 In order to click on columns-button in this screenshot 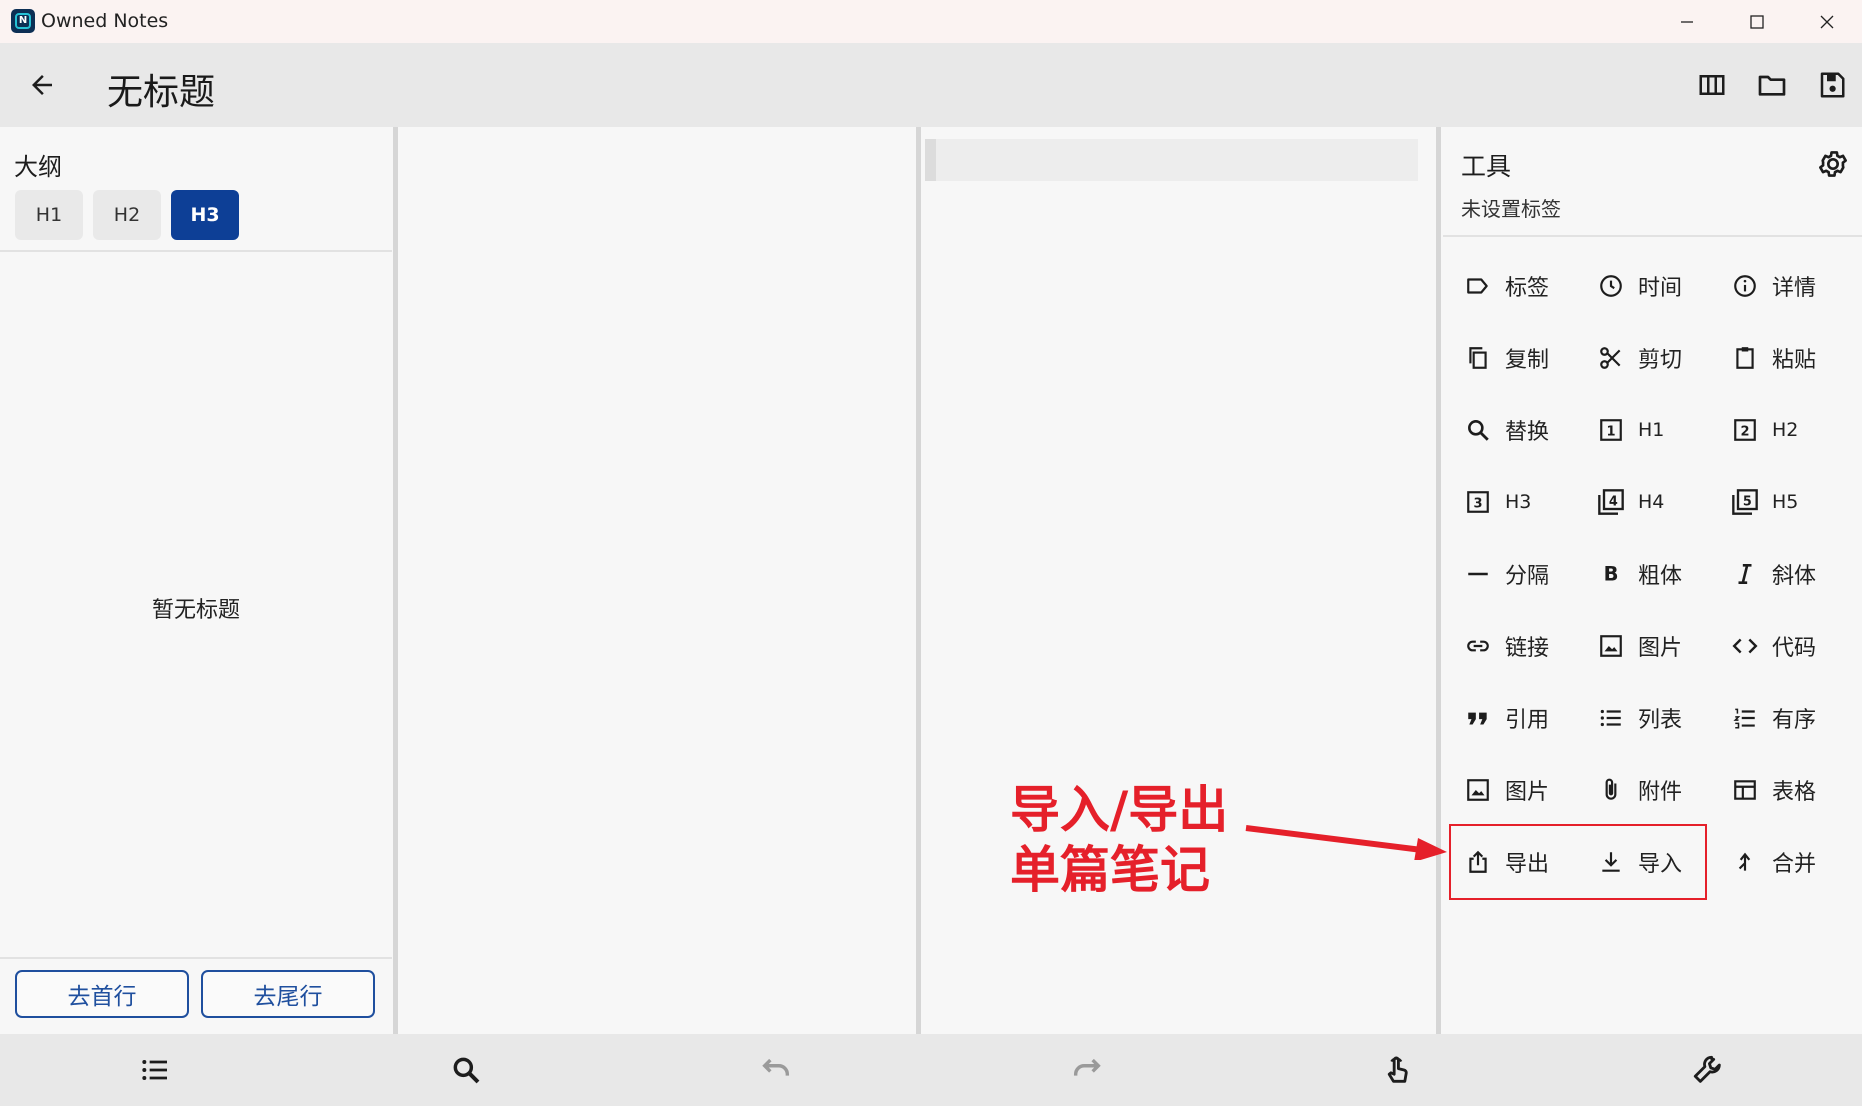, I will do `click(1712, 85)`.